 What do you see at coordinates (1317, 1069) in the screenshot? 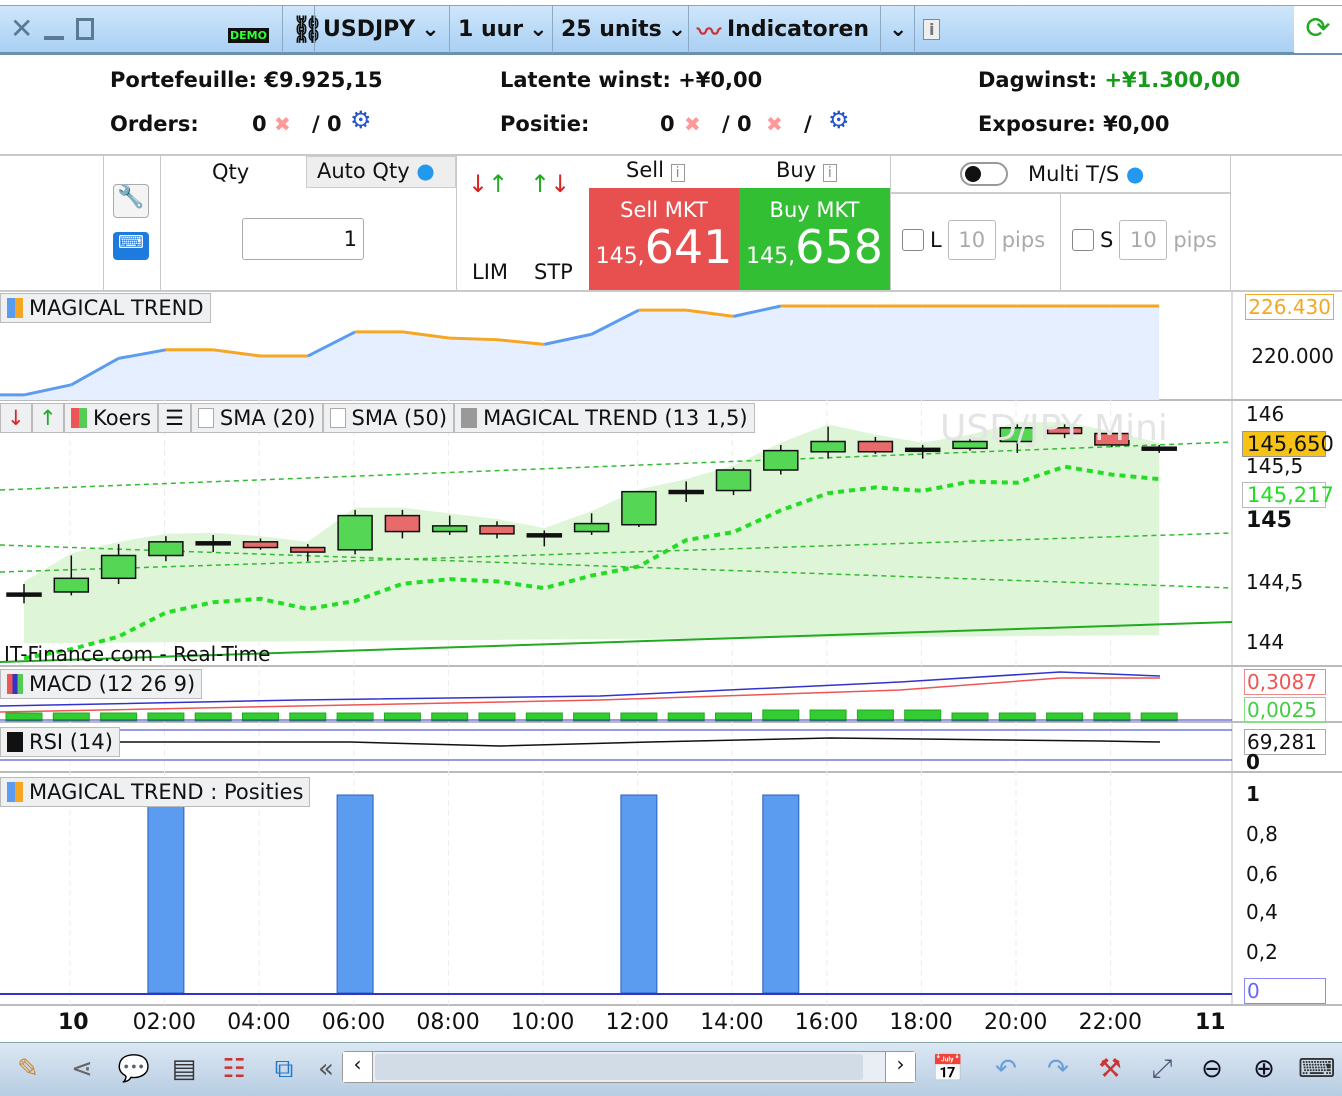
I see `keyboard-icon: ⌨` at bounding box center [1317, 1069].